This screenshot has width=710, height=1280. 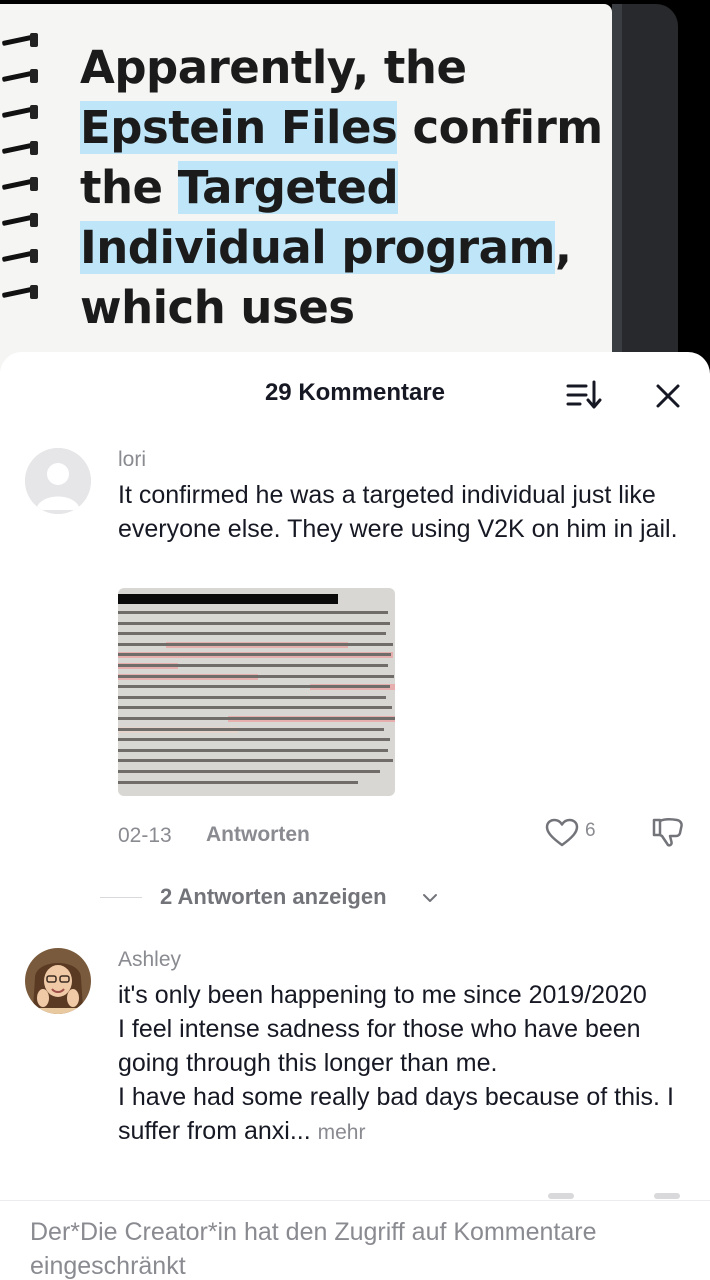 I want to click on caption-segment: ,, so click(x=563, y=247).